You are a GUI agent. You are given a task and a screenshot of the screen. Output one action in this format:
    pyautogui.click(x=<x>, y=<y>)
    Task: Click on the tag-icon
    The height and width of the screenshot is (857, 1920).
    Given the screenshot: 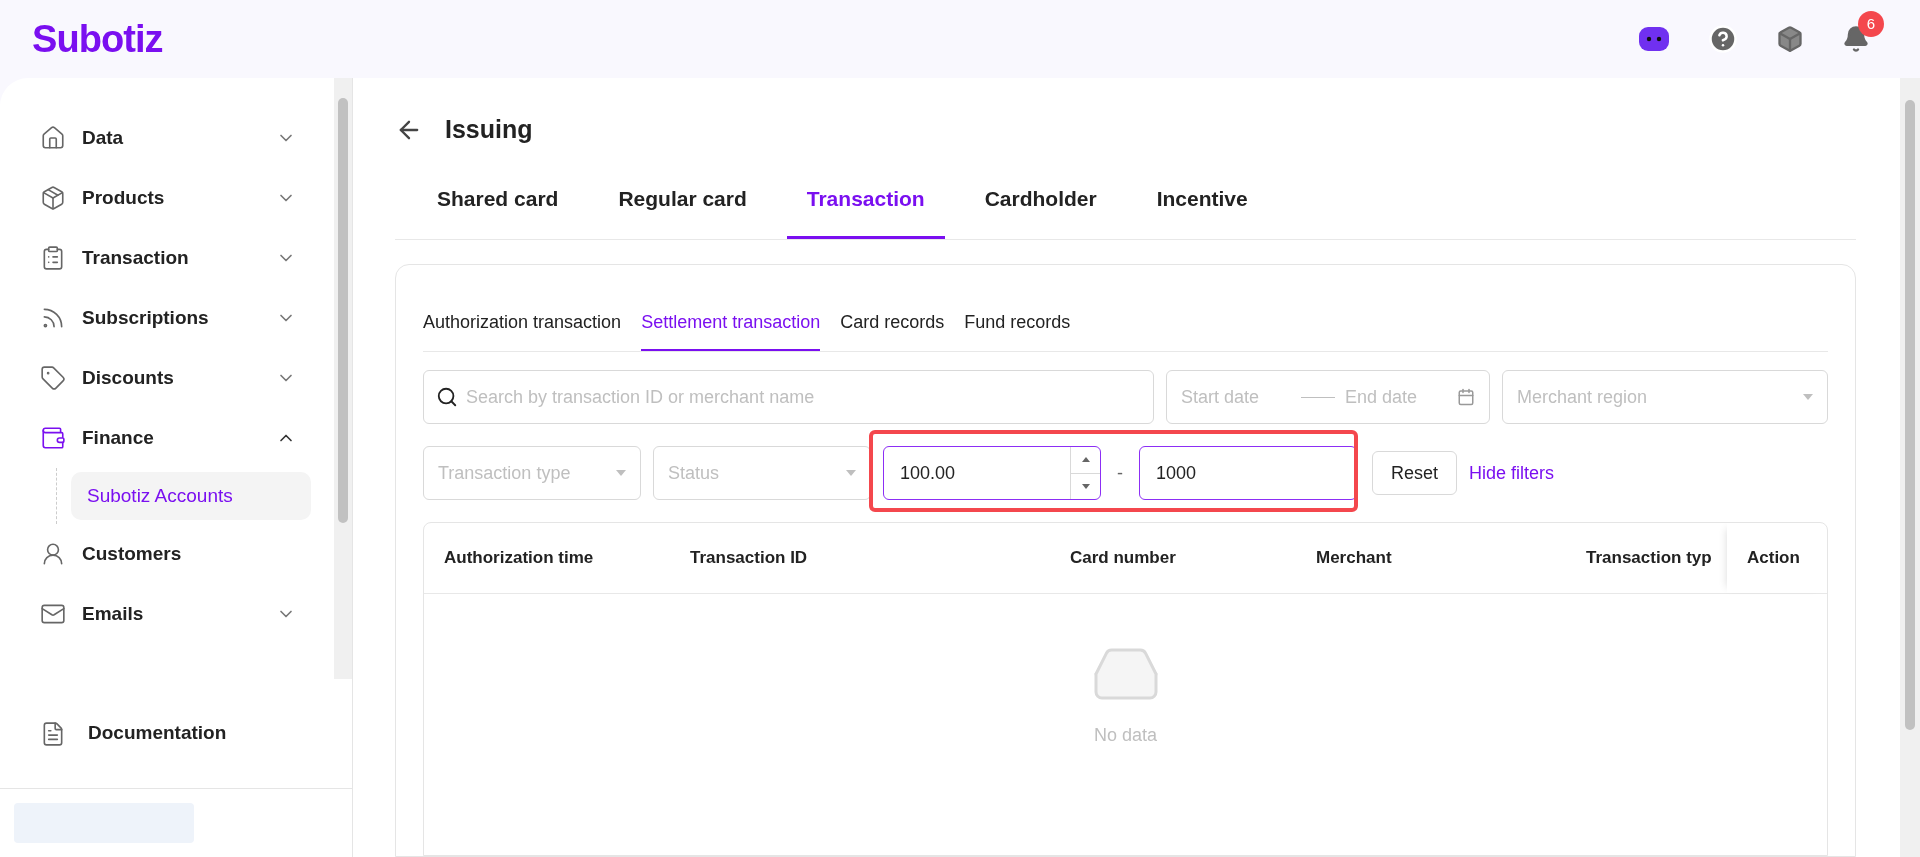 What is the action you would take?
    pyautogui.click(x=53, y=378)
    